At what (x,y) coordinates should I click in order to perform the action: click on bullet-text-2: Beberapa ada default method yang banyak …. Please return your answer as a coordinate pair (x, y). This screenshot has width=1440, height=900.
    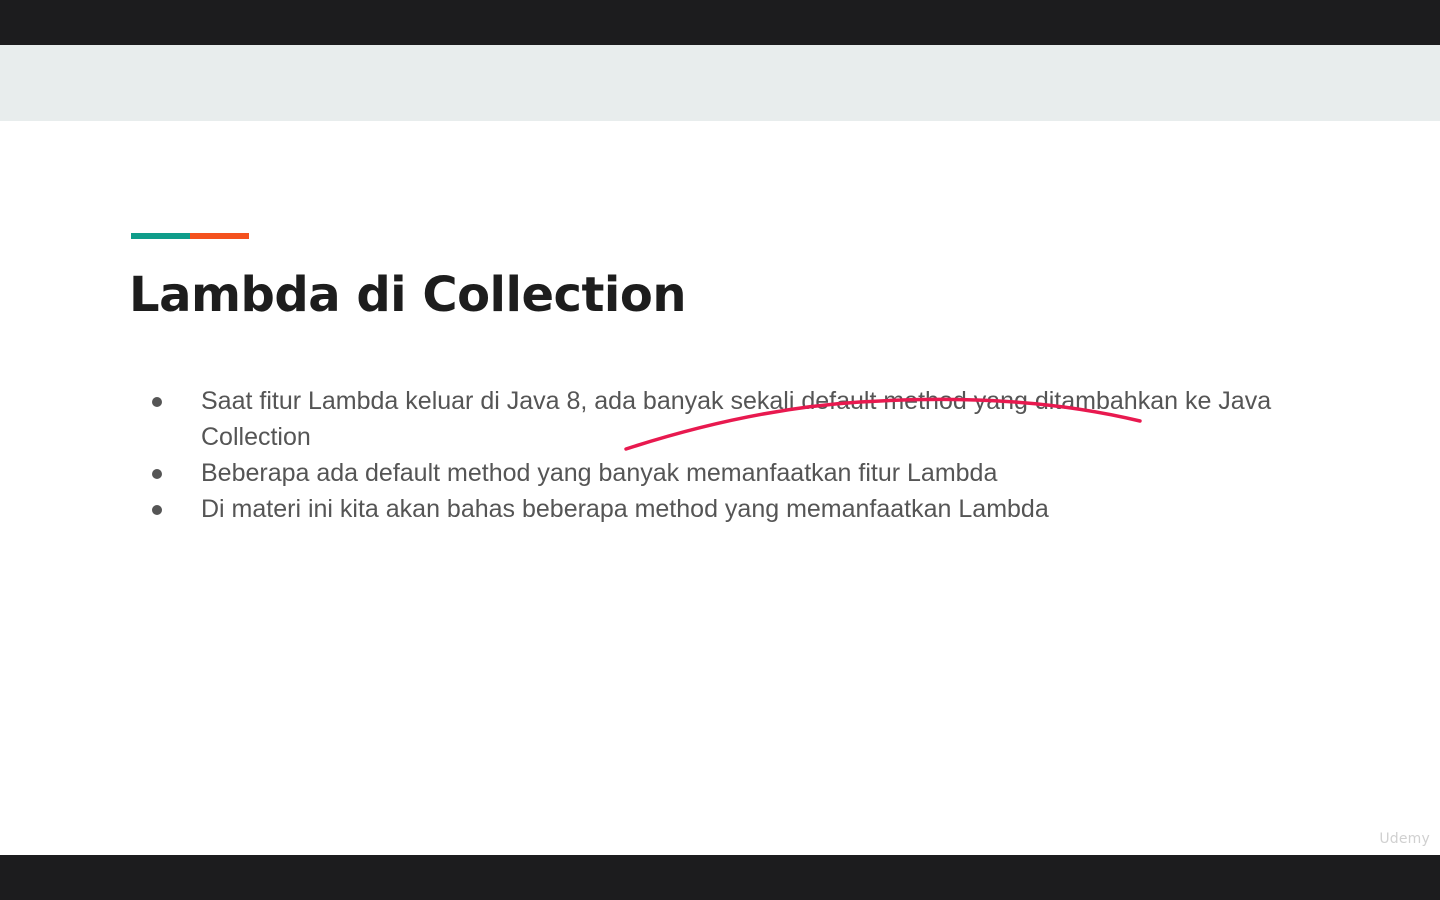
    Looking at the image, I should click on (599, 473).